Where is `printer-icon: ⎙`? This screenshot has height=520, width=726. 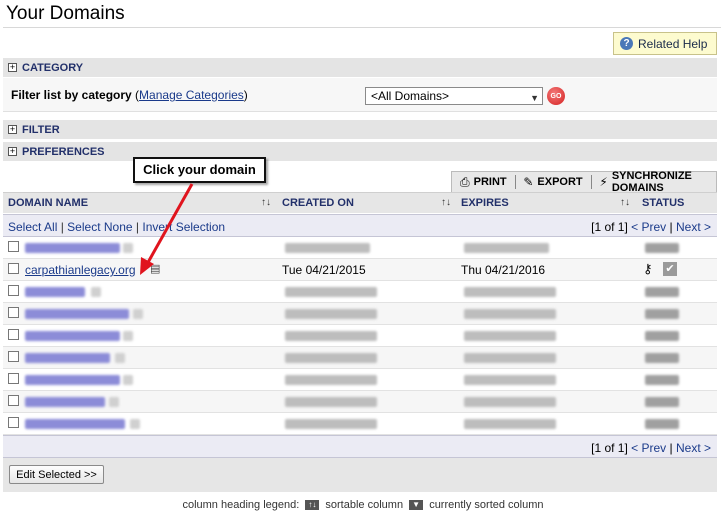 printer-icon: ⎙ is located at coordinates (465, 181).